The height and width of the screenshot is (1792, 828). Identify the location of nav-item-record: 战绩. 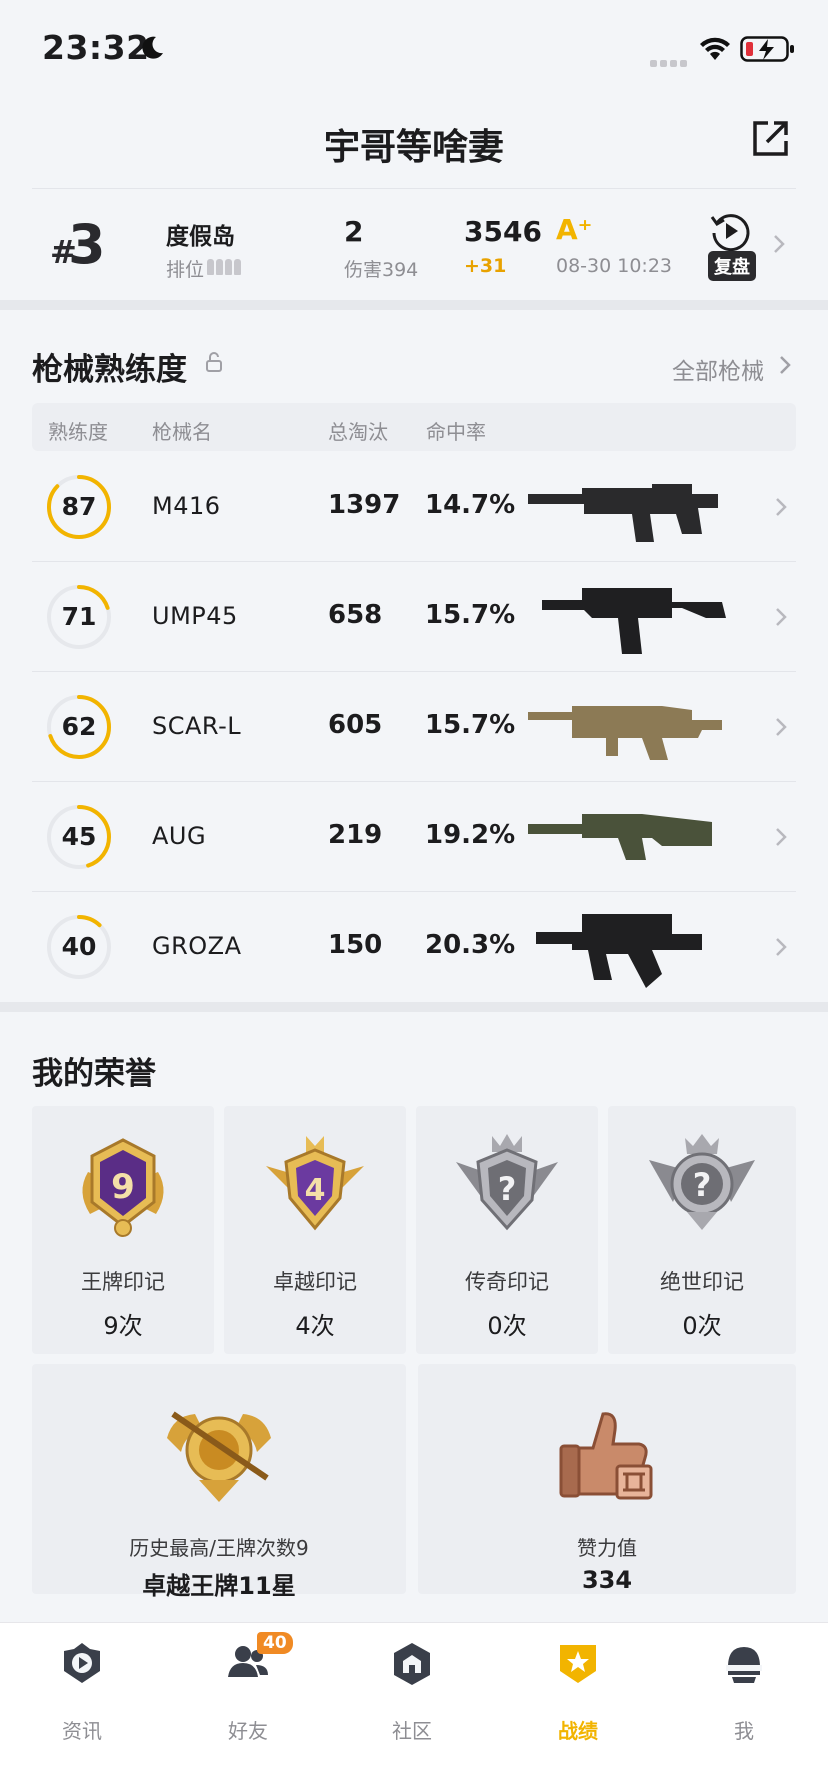
(578, 1692).